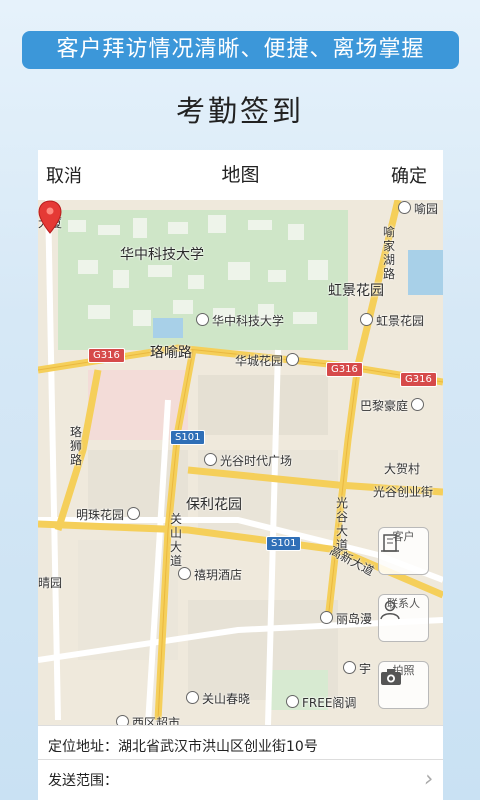  I want to click on map-label: 晴园, so click(50, 583).